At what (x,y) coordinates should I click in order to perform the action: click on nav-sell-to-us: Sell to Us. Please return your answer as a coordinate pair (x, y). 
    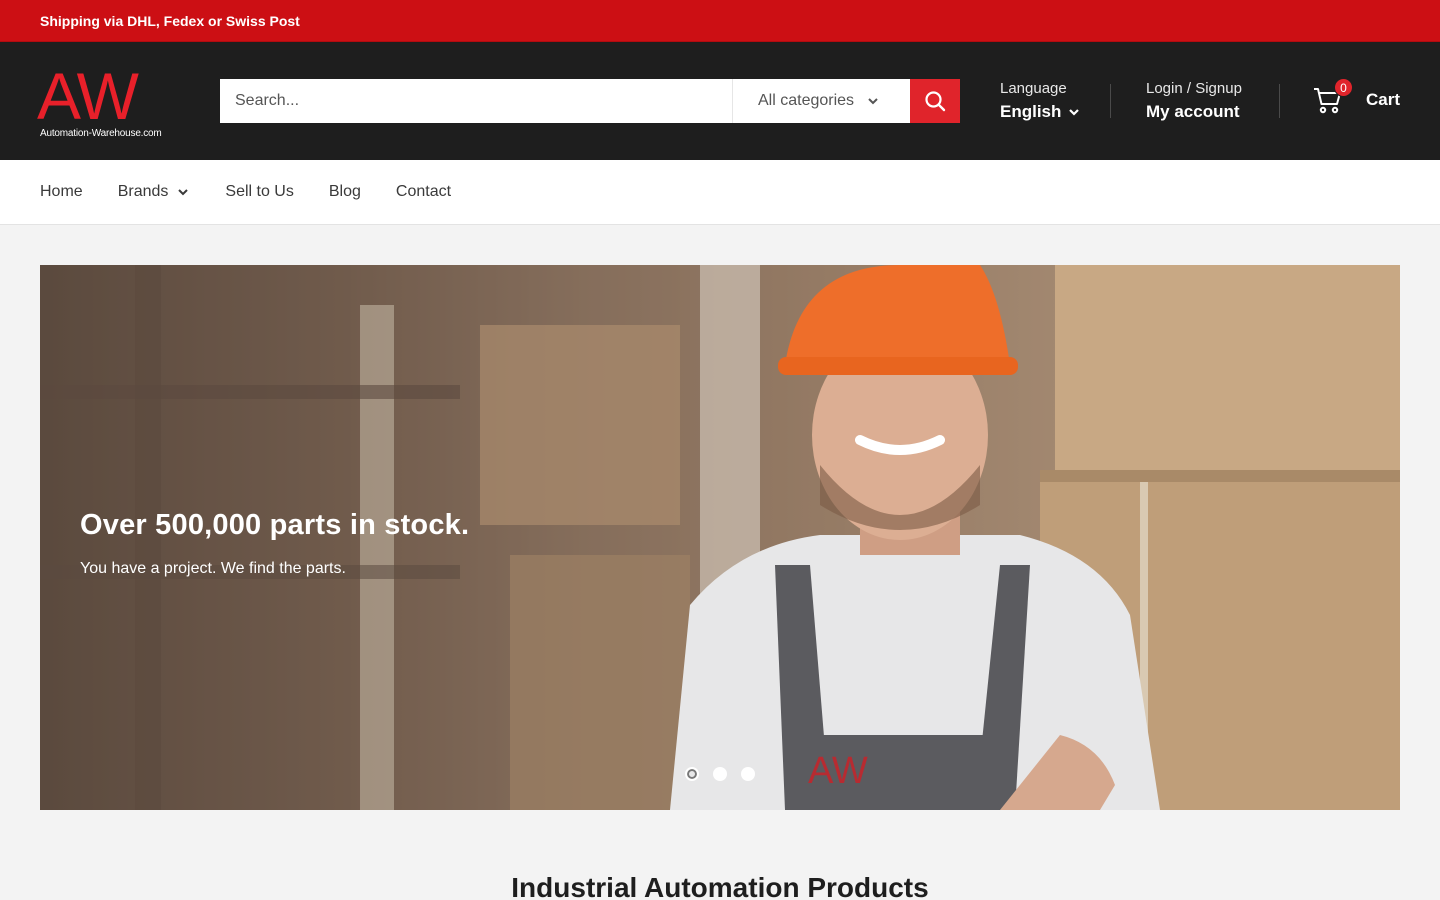
    Looking at the image, I should click on (259, 192).